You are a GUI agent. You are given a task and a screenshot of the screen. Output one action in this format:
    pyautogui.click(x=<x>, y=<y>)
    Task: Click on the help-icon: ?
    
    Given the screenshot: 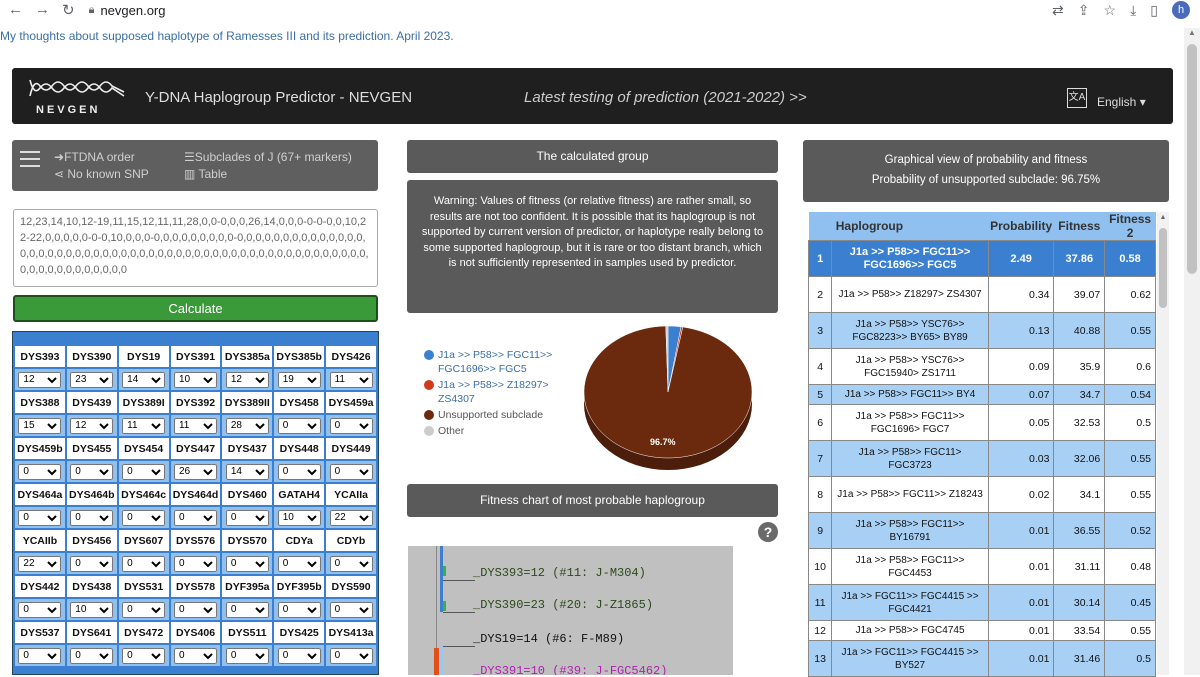 What is the action you would take?
    pyautogui.click(x=768, y=532)
    